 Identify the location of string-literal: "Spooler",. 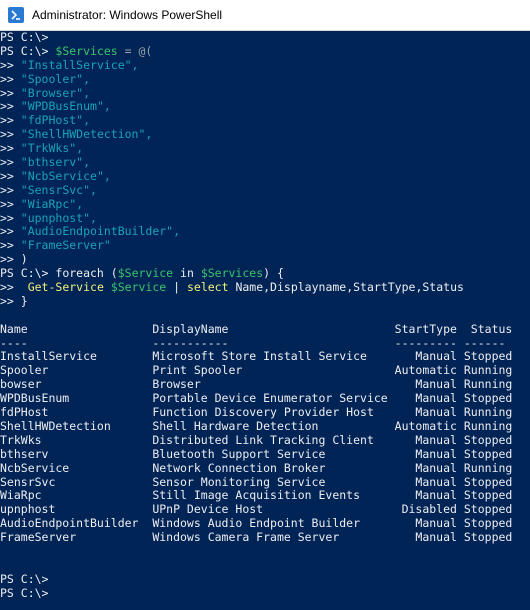
(55, 78).